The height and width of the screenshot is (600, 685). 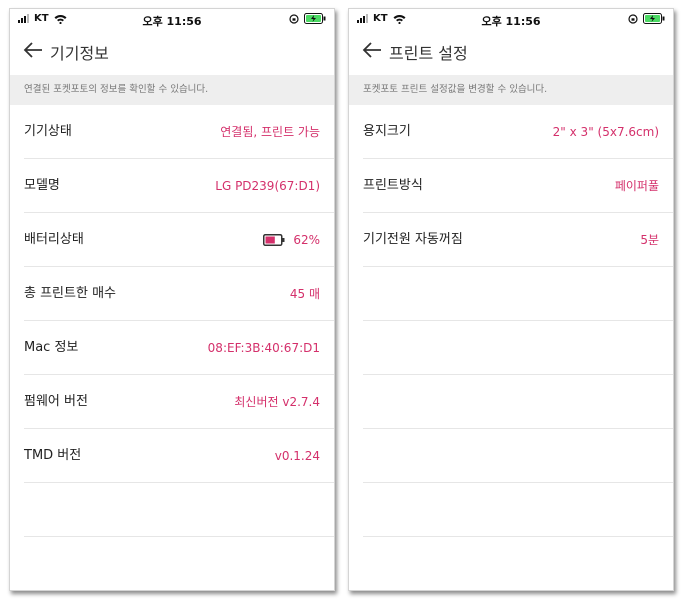 What do you see at coordinates (511, 90) in the screenshot?
I see `info-banner: 포켓포토 프린트 설정값을 변경할 수 있습니다.` at bounding box center [511, 90].